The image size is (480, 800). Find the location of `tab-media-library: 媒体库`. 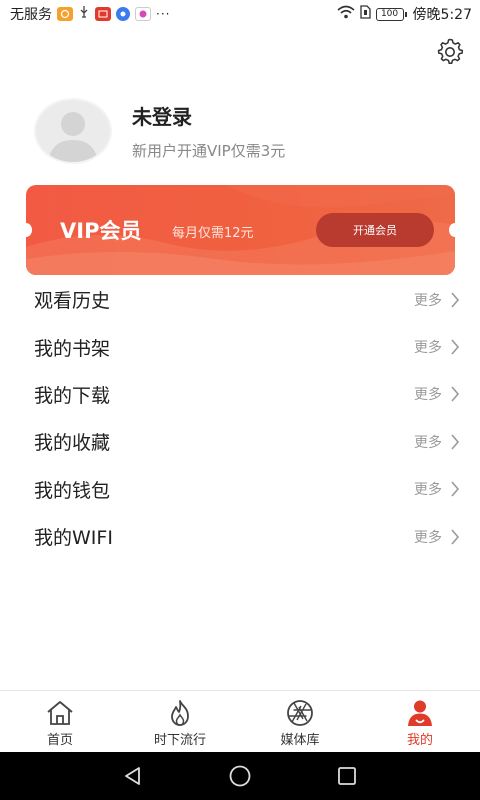

tab-media-library: 媒体库 is located at coordinates (300, 721).